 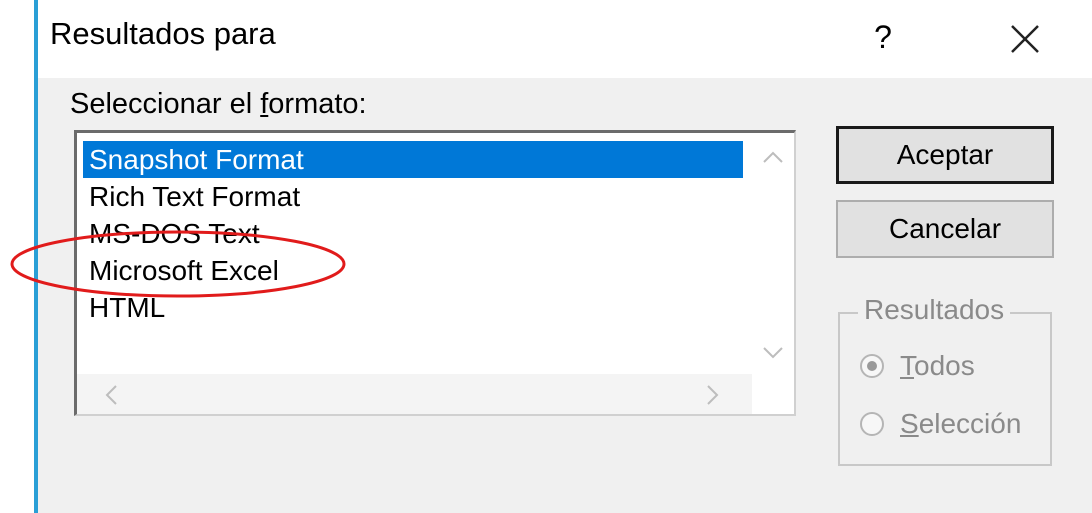 What do you see at coordinates (773, 354) in the screenshot?
I see `chevron-down-icon` at bounding box center [773, 354].